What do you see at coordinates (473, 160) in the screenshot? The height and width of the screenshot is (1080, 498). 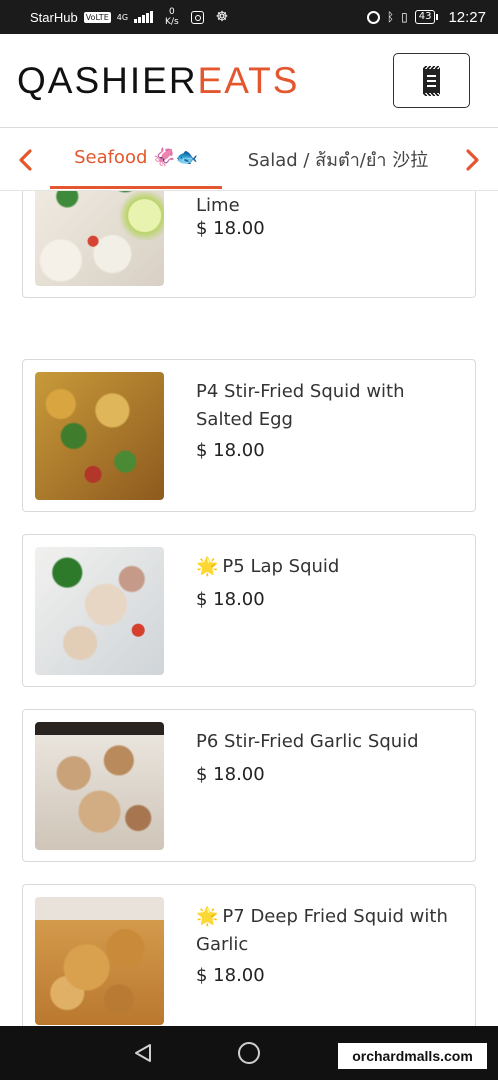 I see `chevron-right-icon` at bounding box center [473, 160].